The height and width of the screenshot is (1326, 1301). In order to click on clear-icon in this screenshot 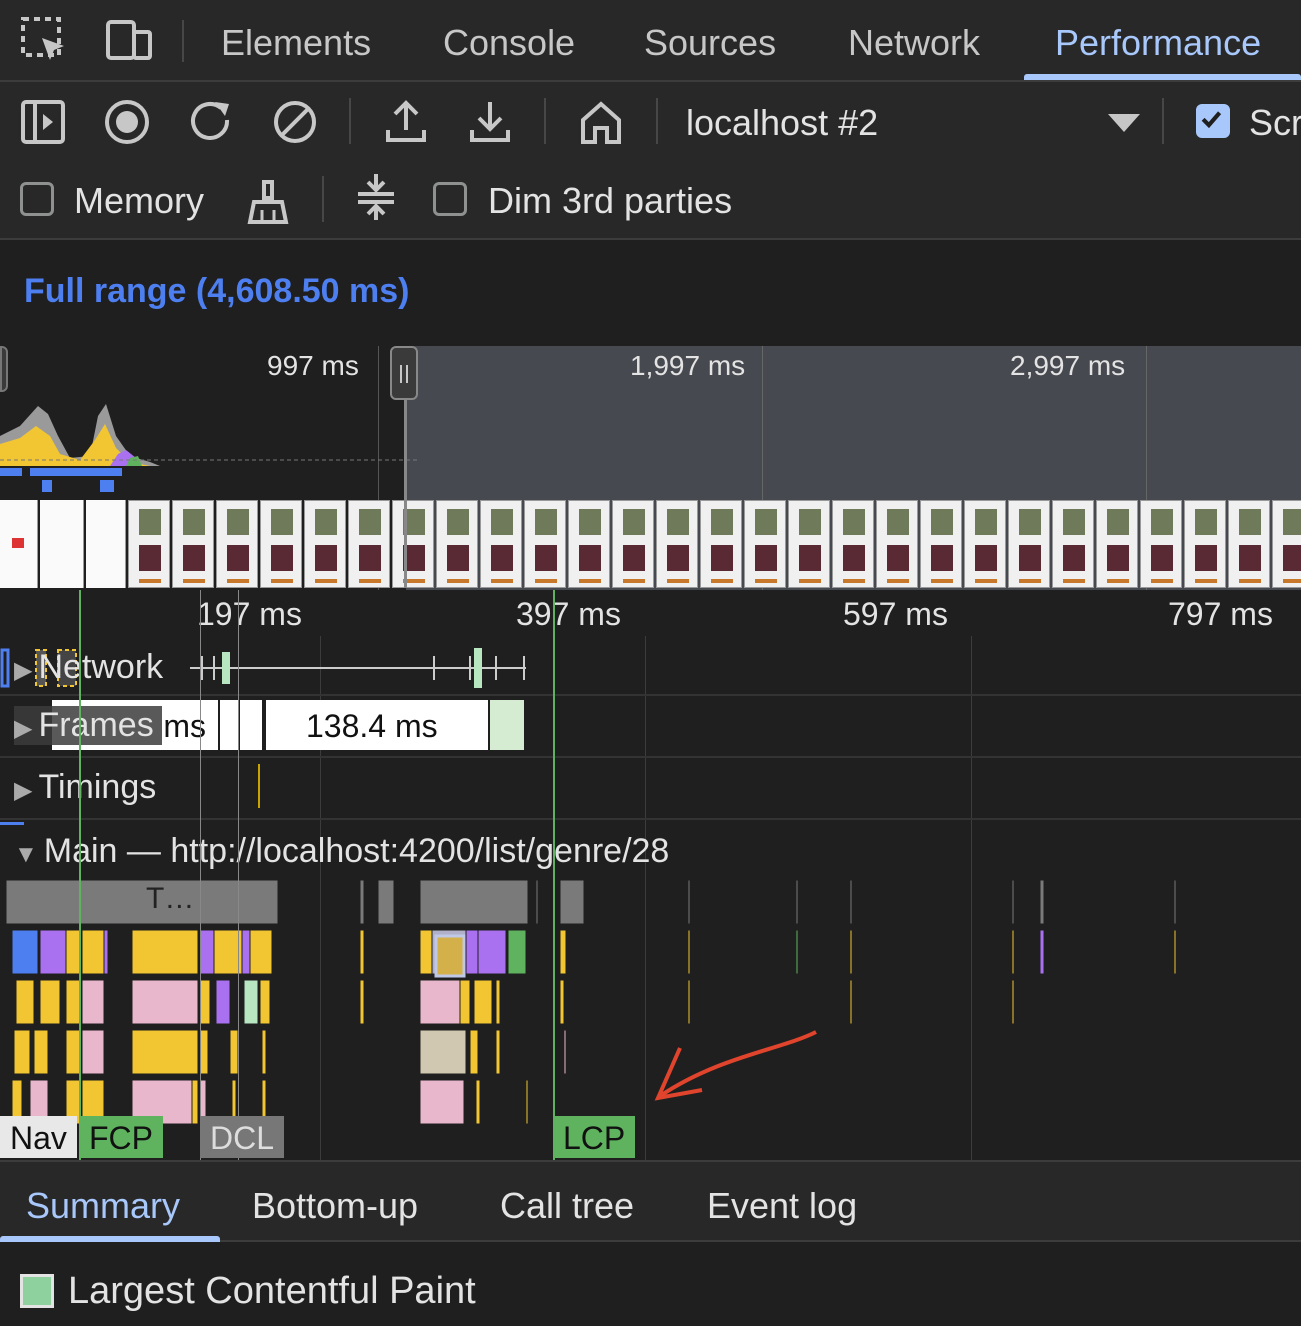, I will do `click(295, 122)`.